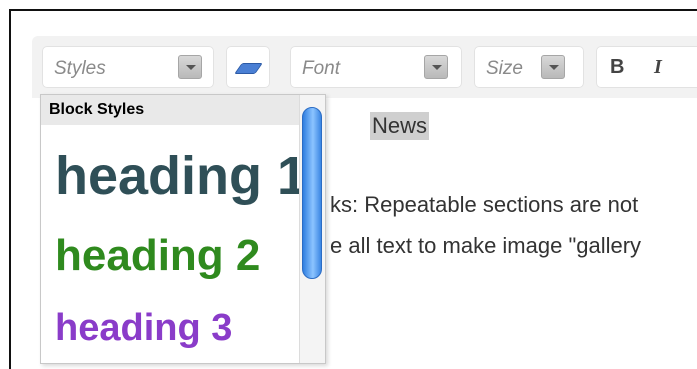 The image size is (697, 369). What do you see at coordinates (400, 126) in the screenshot?
I see `news-heading: News` at bounding box center [400, 126].